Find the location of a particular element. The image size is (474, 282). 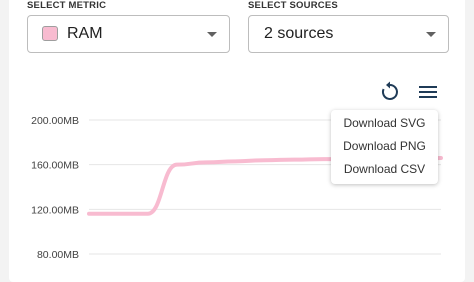

y-tick-label: 200.00MB is located at coordinates (55, 121).